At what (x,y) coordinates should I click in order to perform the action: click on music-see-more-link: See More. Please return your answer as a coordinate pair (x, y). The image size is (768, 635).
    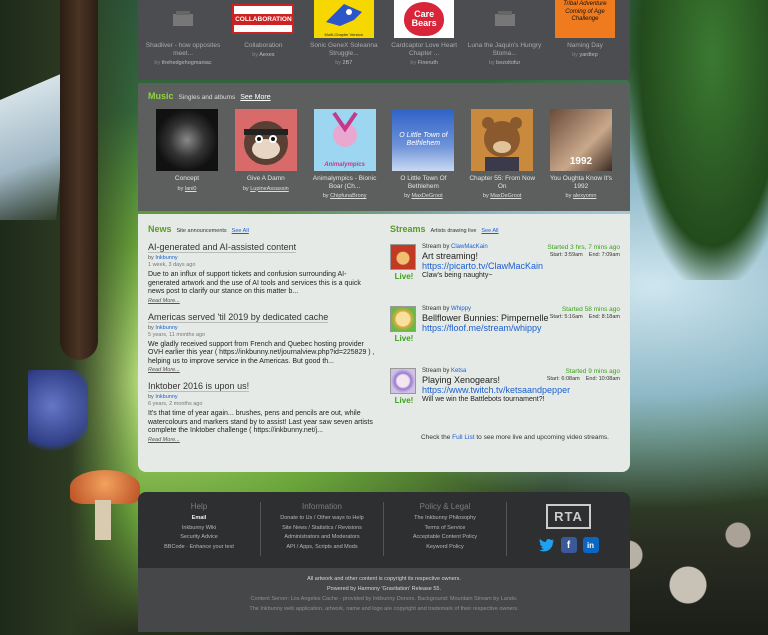
    Looking at the image, I should click on (255, 97).